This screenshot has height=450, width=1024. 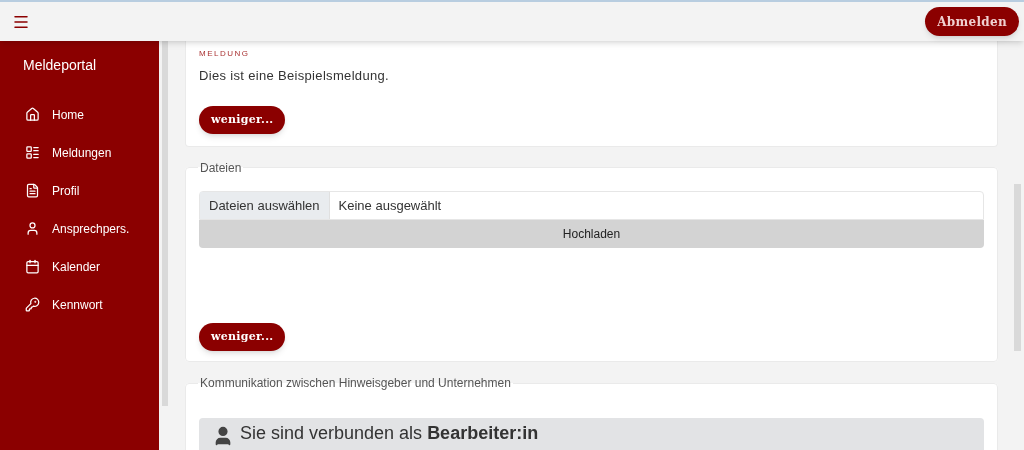 What do you see at coordinates (390, 205) in the screenshot?
I see `file-status: Keine ausgewählt` at bounding box center [390, 205].